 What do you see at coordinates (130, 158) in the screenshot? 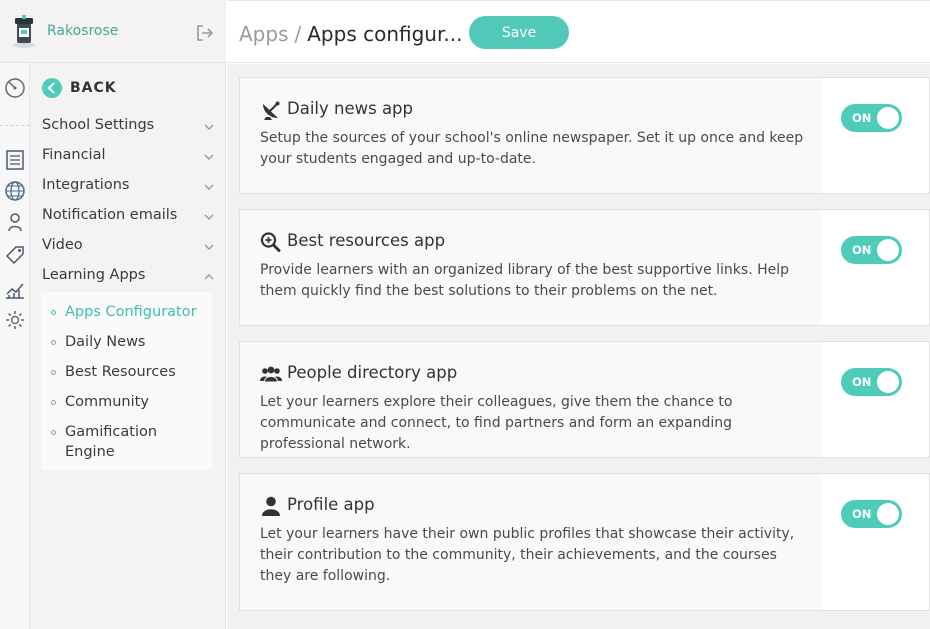
I see `menu-item-financial: Financial` at bounding box center [130, 158].